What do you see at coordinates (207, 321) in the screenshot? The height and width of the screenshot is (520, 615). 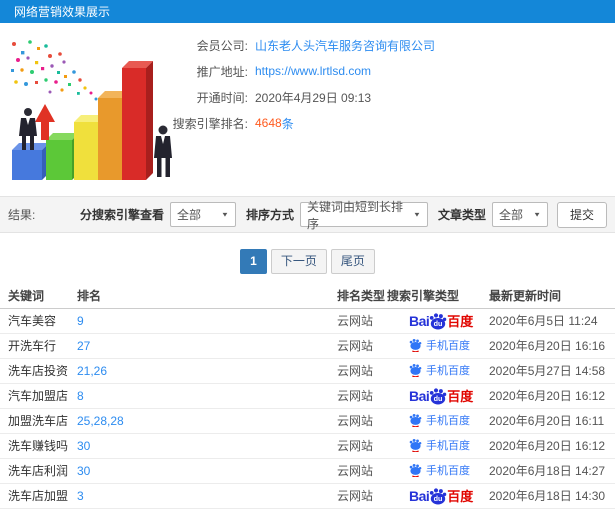 I see `rank-cell: 9` at bounding box center [207, 321].